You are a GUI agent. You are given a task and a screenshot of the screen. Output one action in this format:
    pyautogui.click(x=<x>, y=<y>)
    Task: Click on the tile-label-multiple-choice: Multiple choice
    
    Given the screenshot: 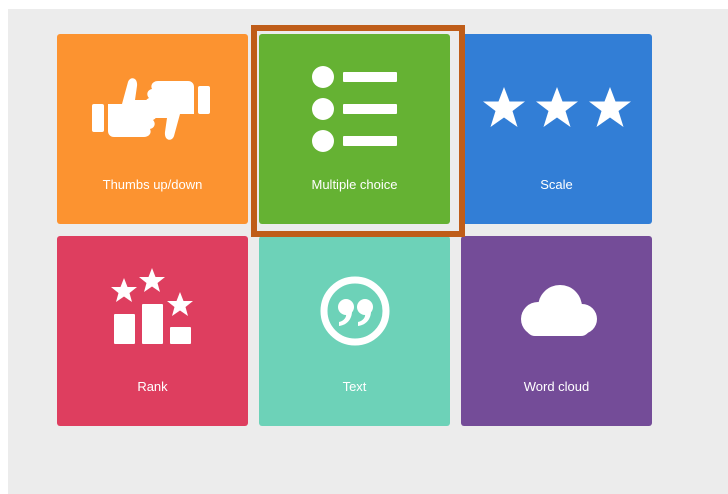 What is the action you would take?
    pyautogui.click(x=354, y=184)
    